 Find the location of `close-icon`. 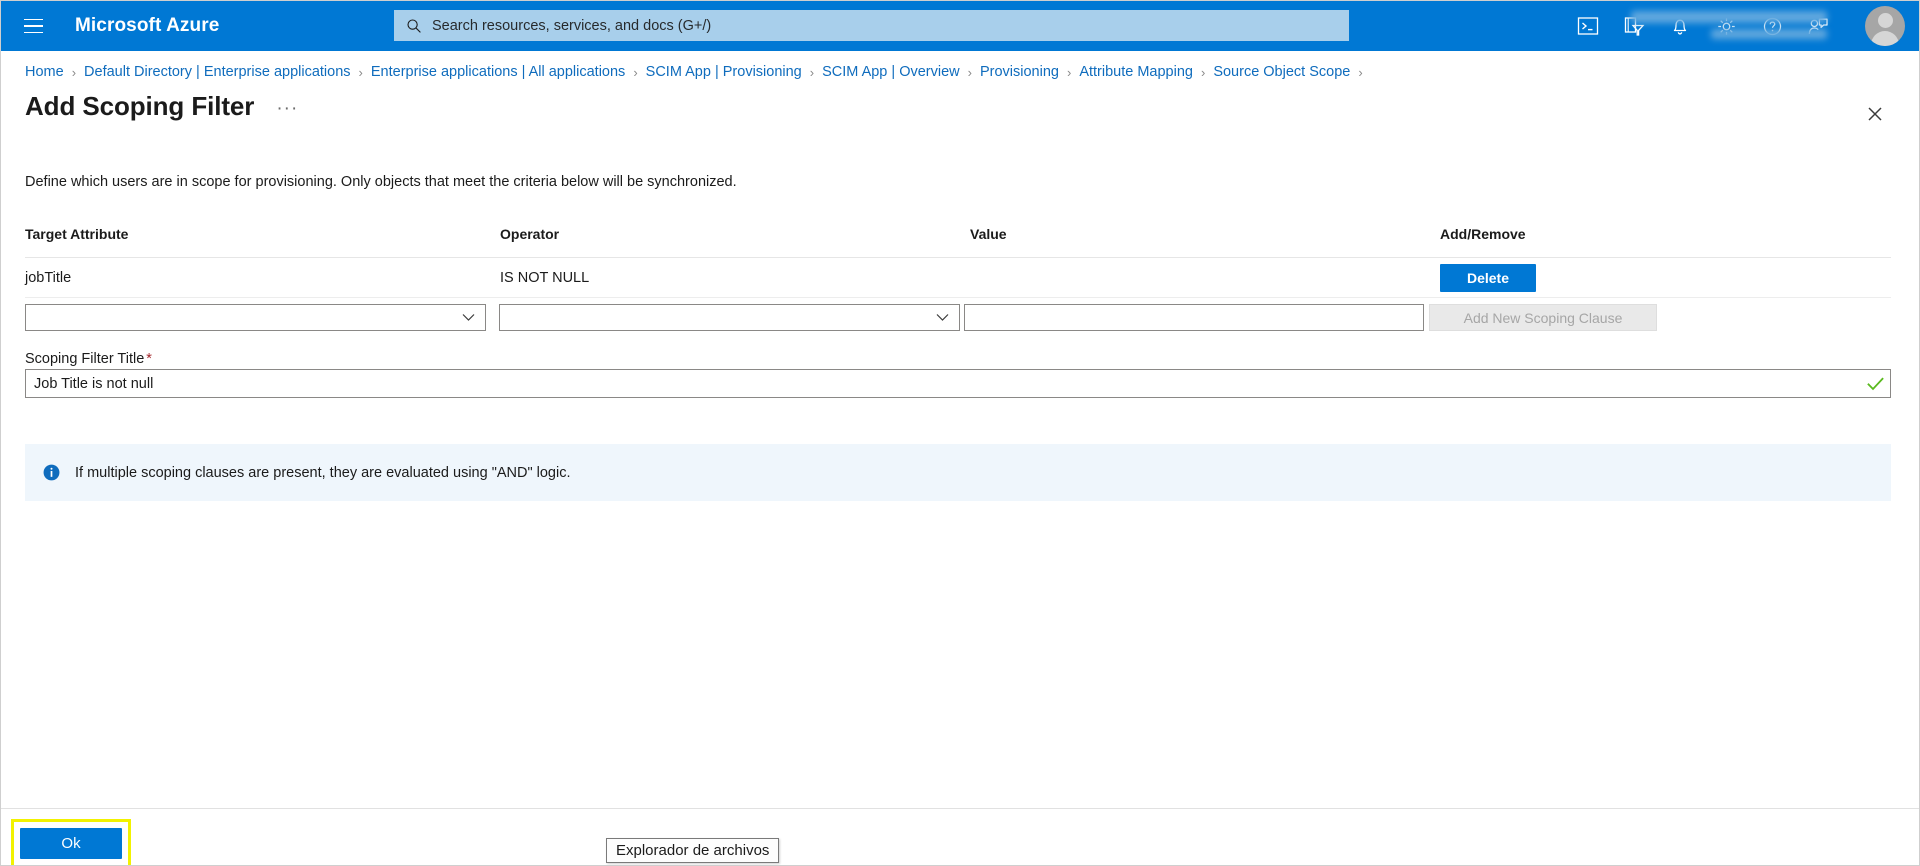

close-icon is located at coordinates (1875, 114).